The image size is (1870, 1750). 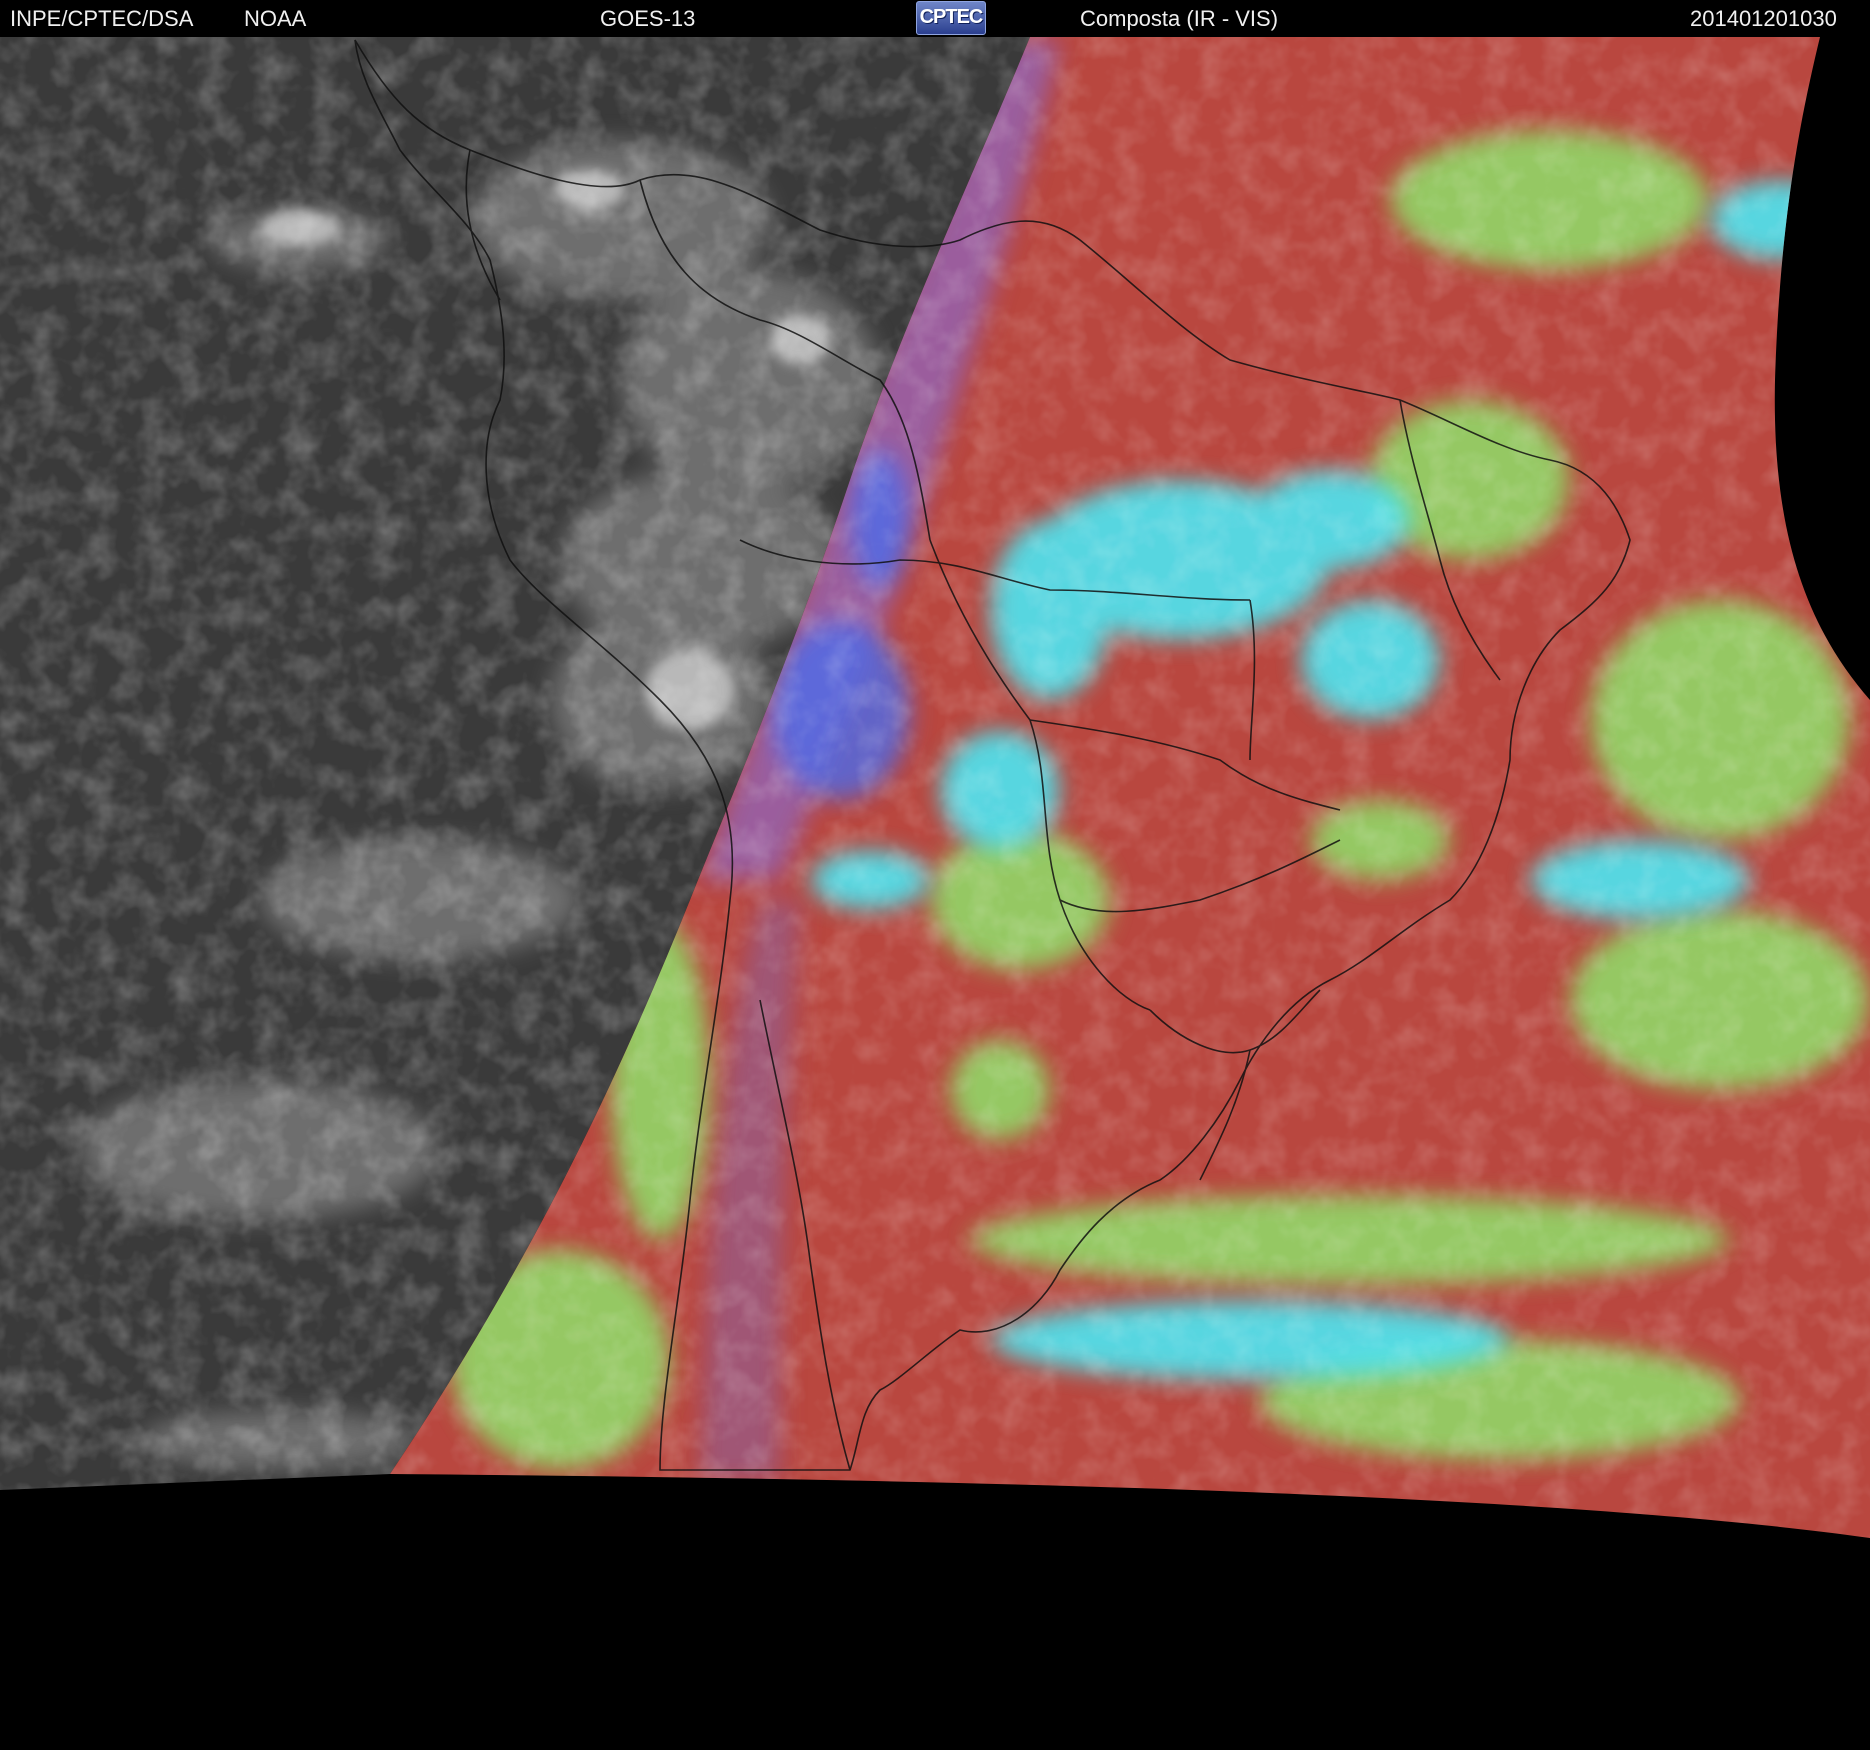 I want to click on cptec-logo: CPTEC, so click(x=951, y=18).